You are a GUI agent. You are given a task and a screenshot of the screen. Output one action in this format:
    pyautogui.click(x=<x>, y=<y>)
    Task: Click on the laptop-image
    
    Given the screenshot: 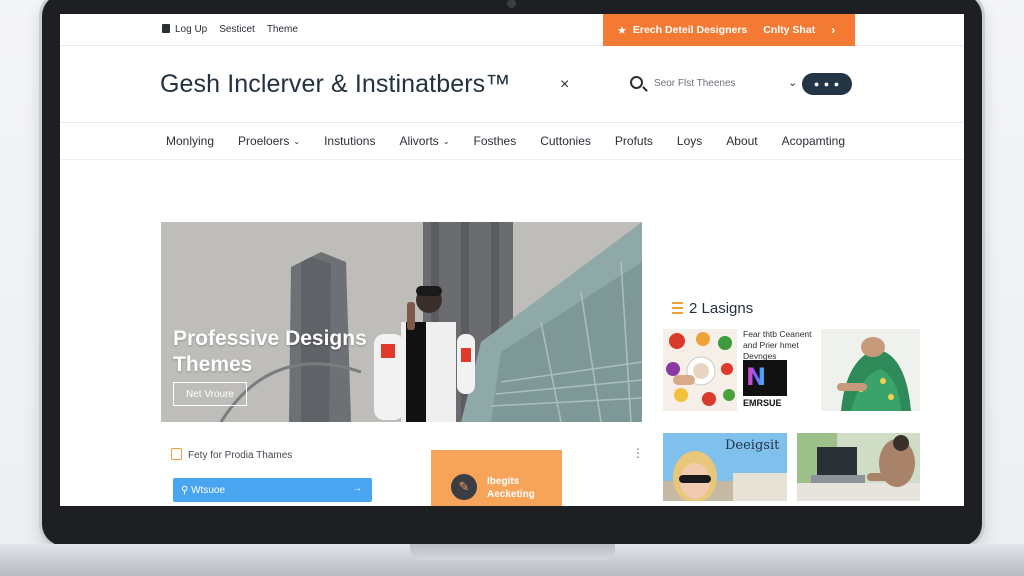 What is the action you would take?
    pyautogui.click(x=858, y=467)
    